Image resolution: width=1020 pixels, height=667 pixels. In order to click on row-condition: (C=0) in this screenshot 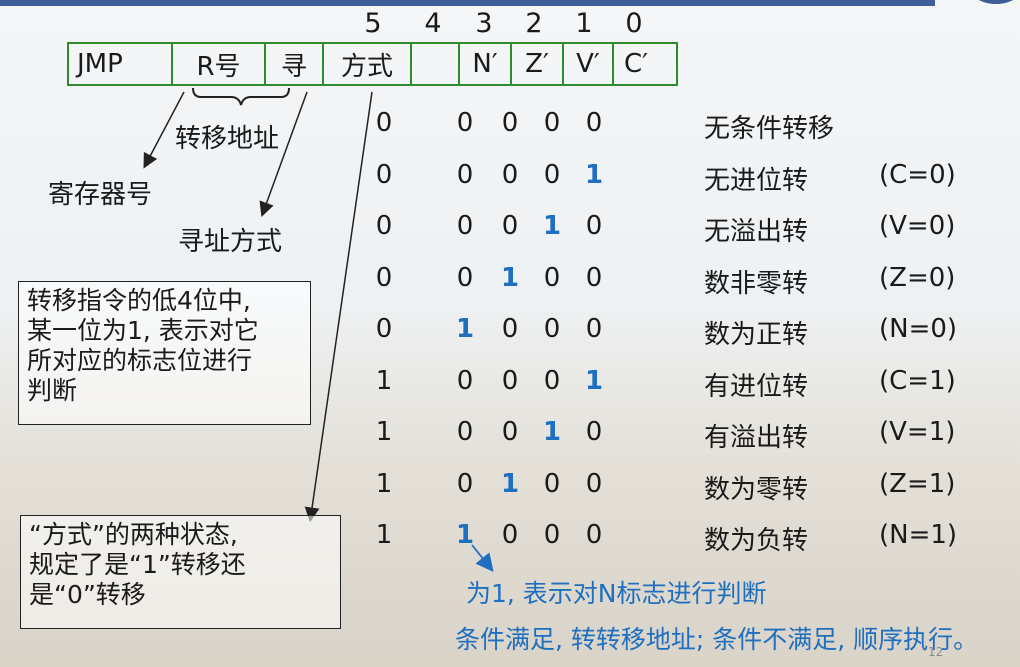, I will do `click(917, 174)`.